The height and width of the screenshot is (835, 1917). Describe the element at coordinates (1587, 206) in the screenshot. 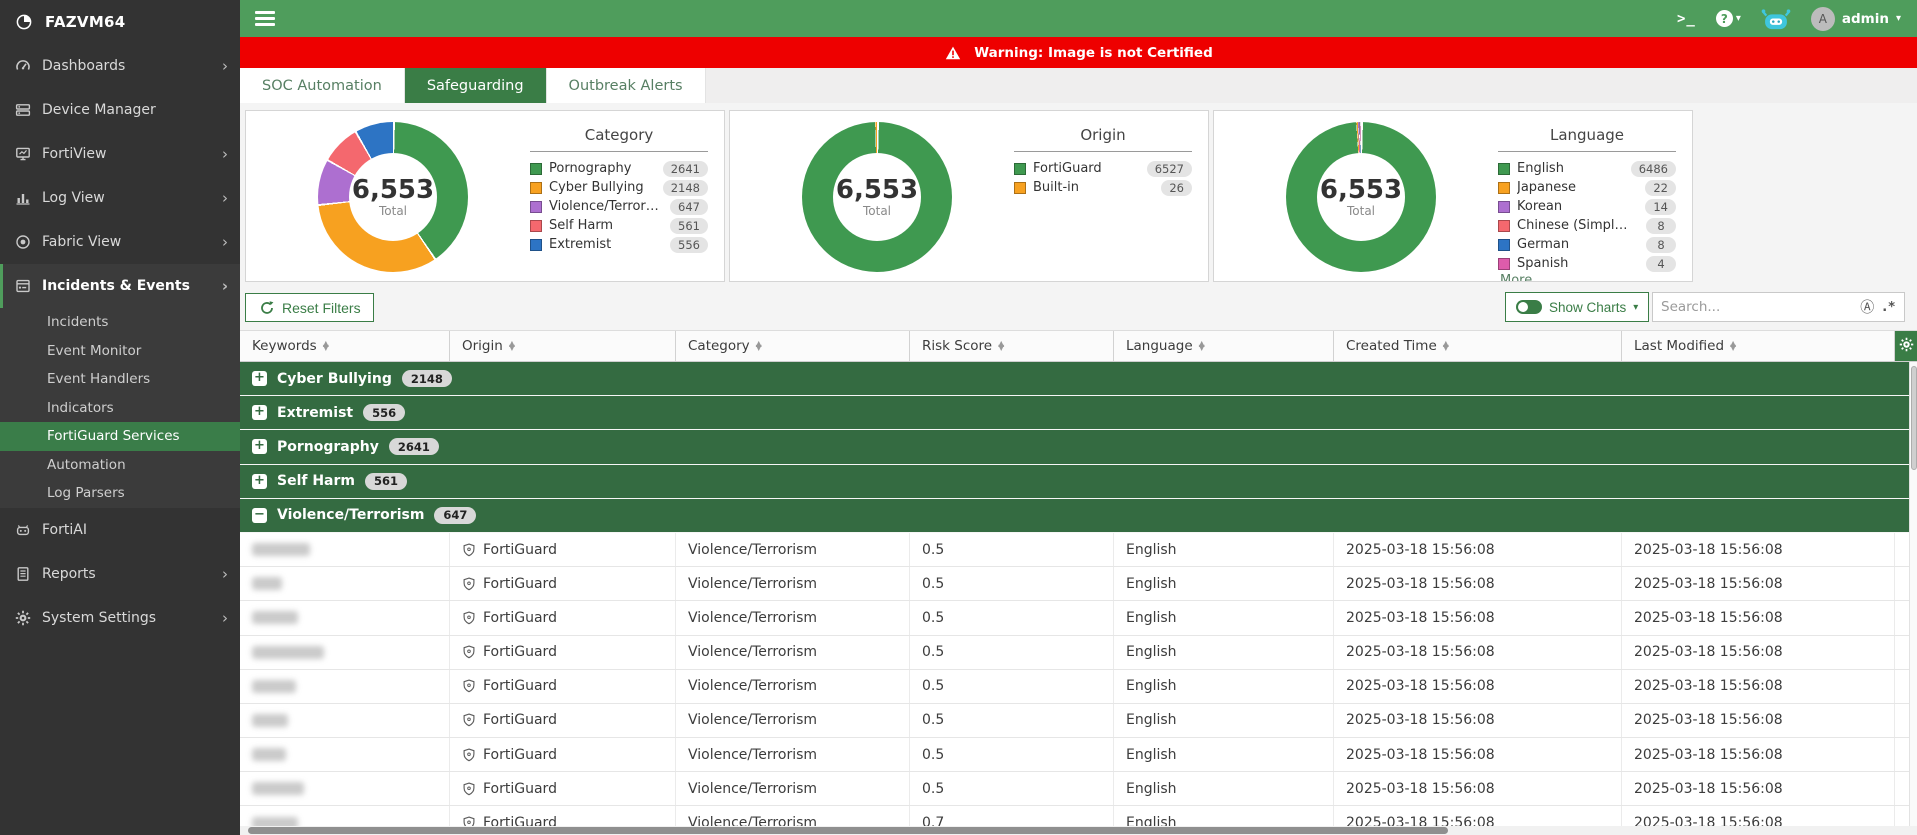

I see `legend-item: Korean 14` at that location.